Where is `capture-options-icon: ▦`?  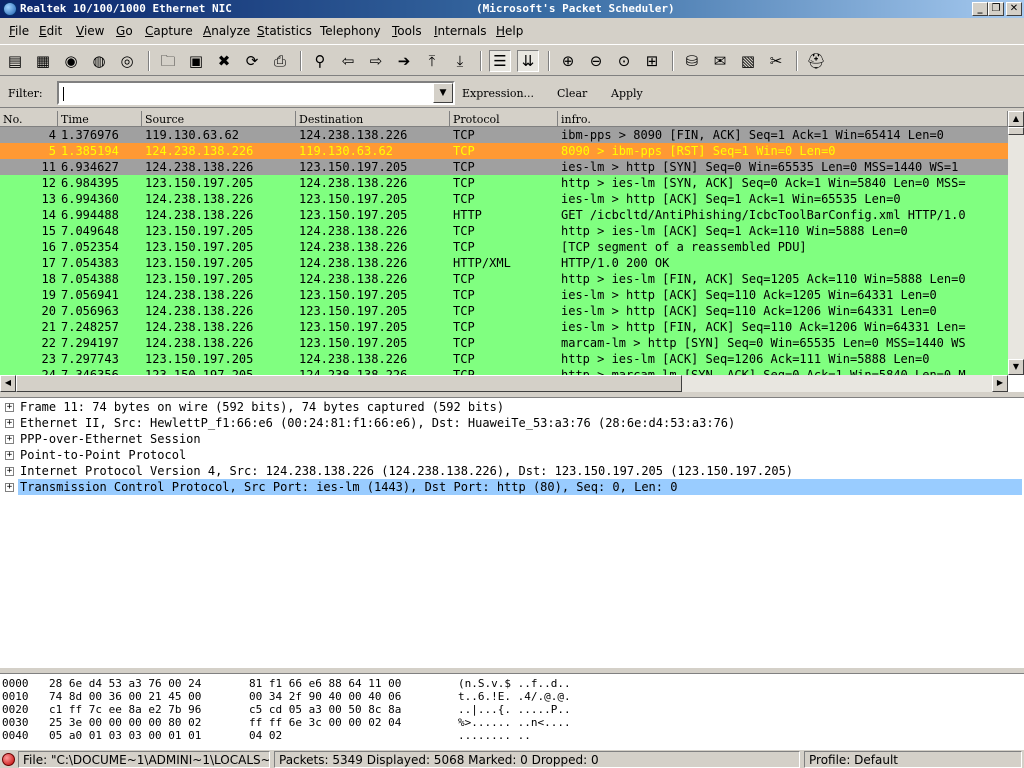 capture-options-icon: ▦ is located at coordinates (43, 61).